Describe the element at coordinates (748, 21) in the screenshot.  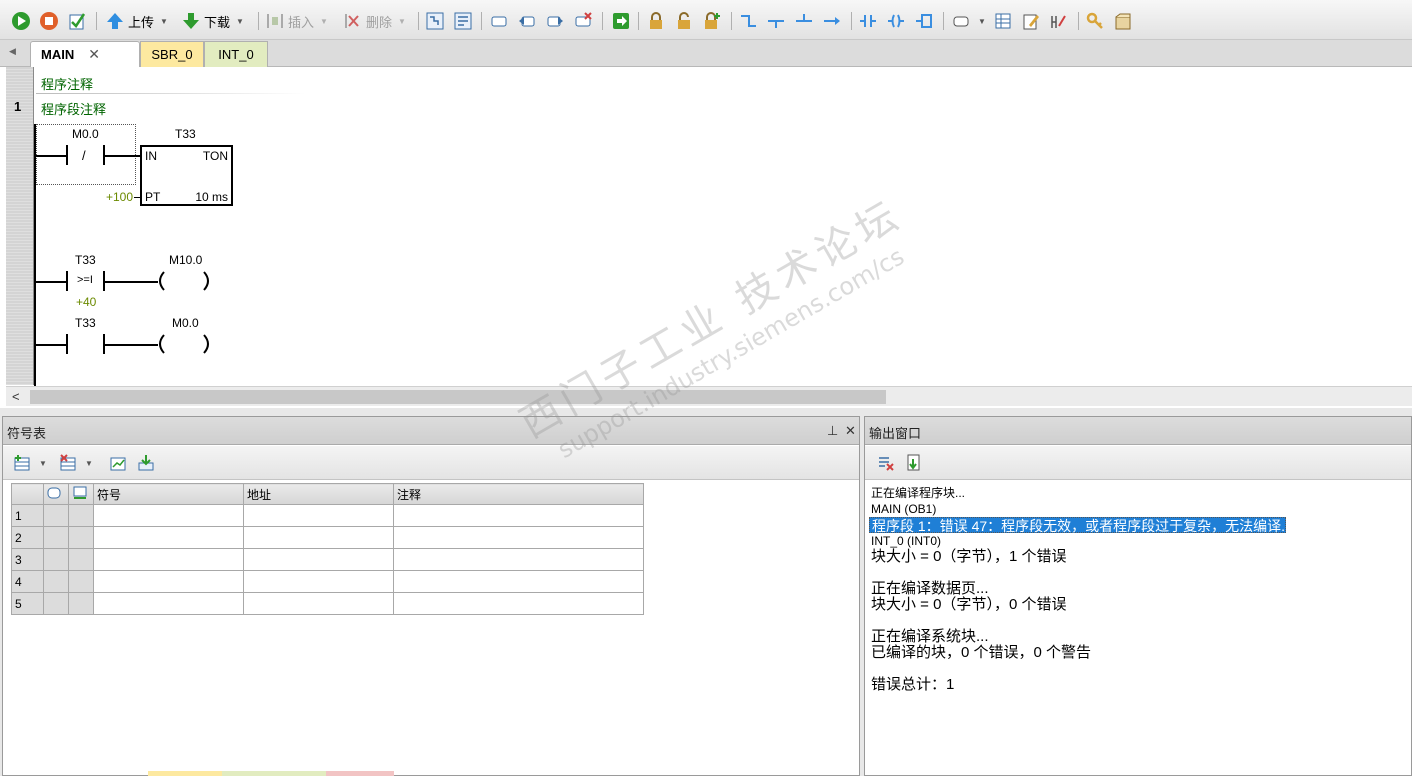
I see `branch-down-button` at that location.